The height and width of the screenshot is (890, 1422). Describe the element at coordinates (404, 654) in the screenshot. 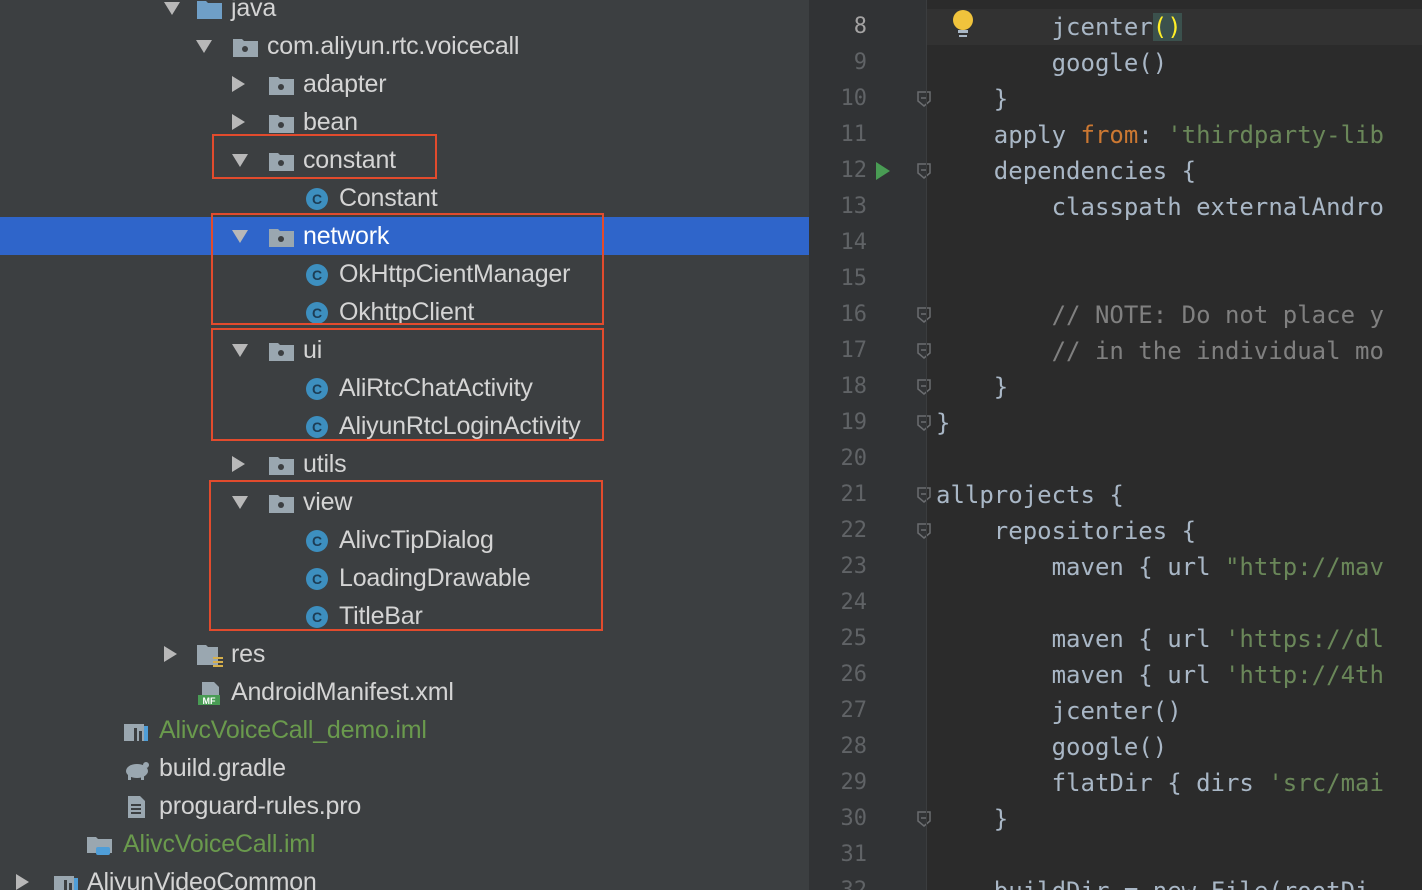

I see `tree-item-res: res` at that location.